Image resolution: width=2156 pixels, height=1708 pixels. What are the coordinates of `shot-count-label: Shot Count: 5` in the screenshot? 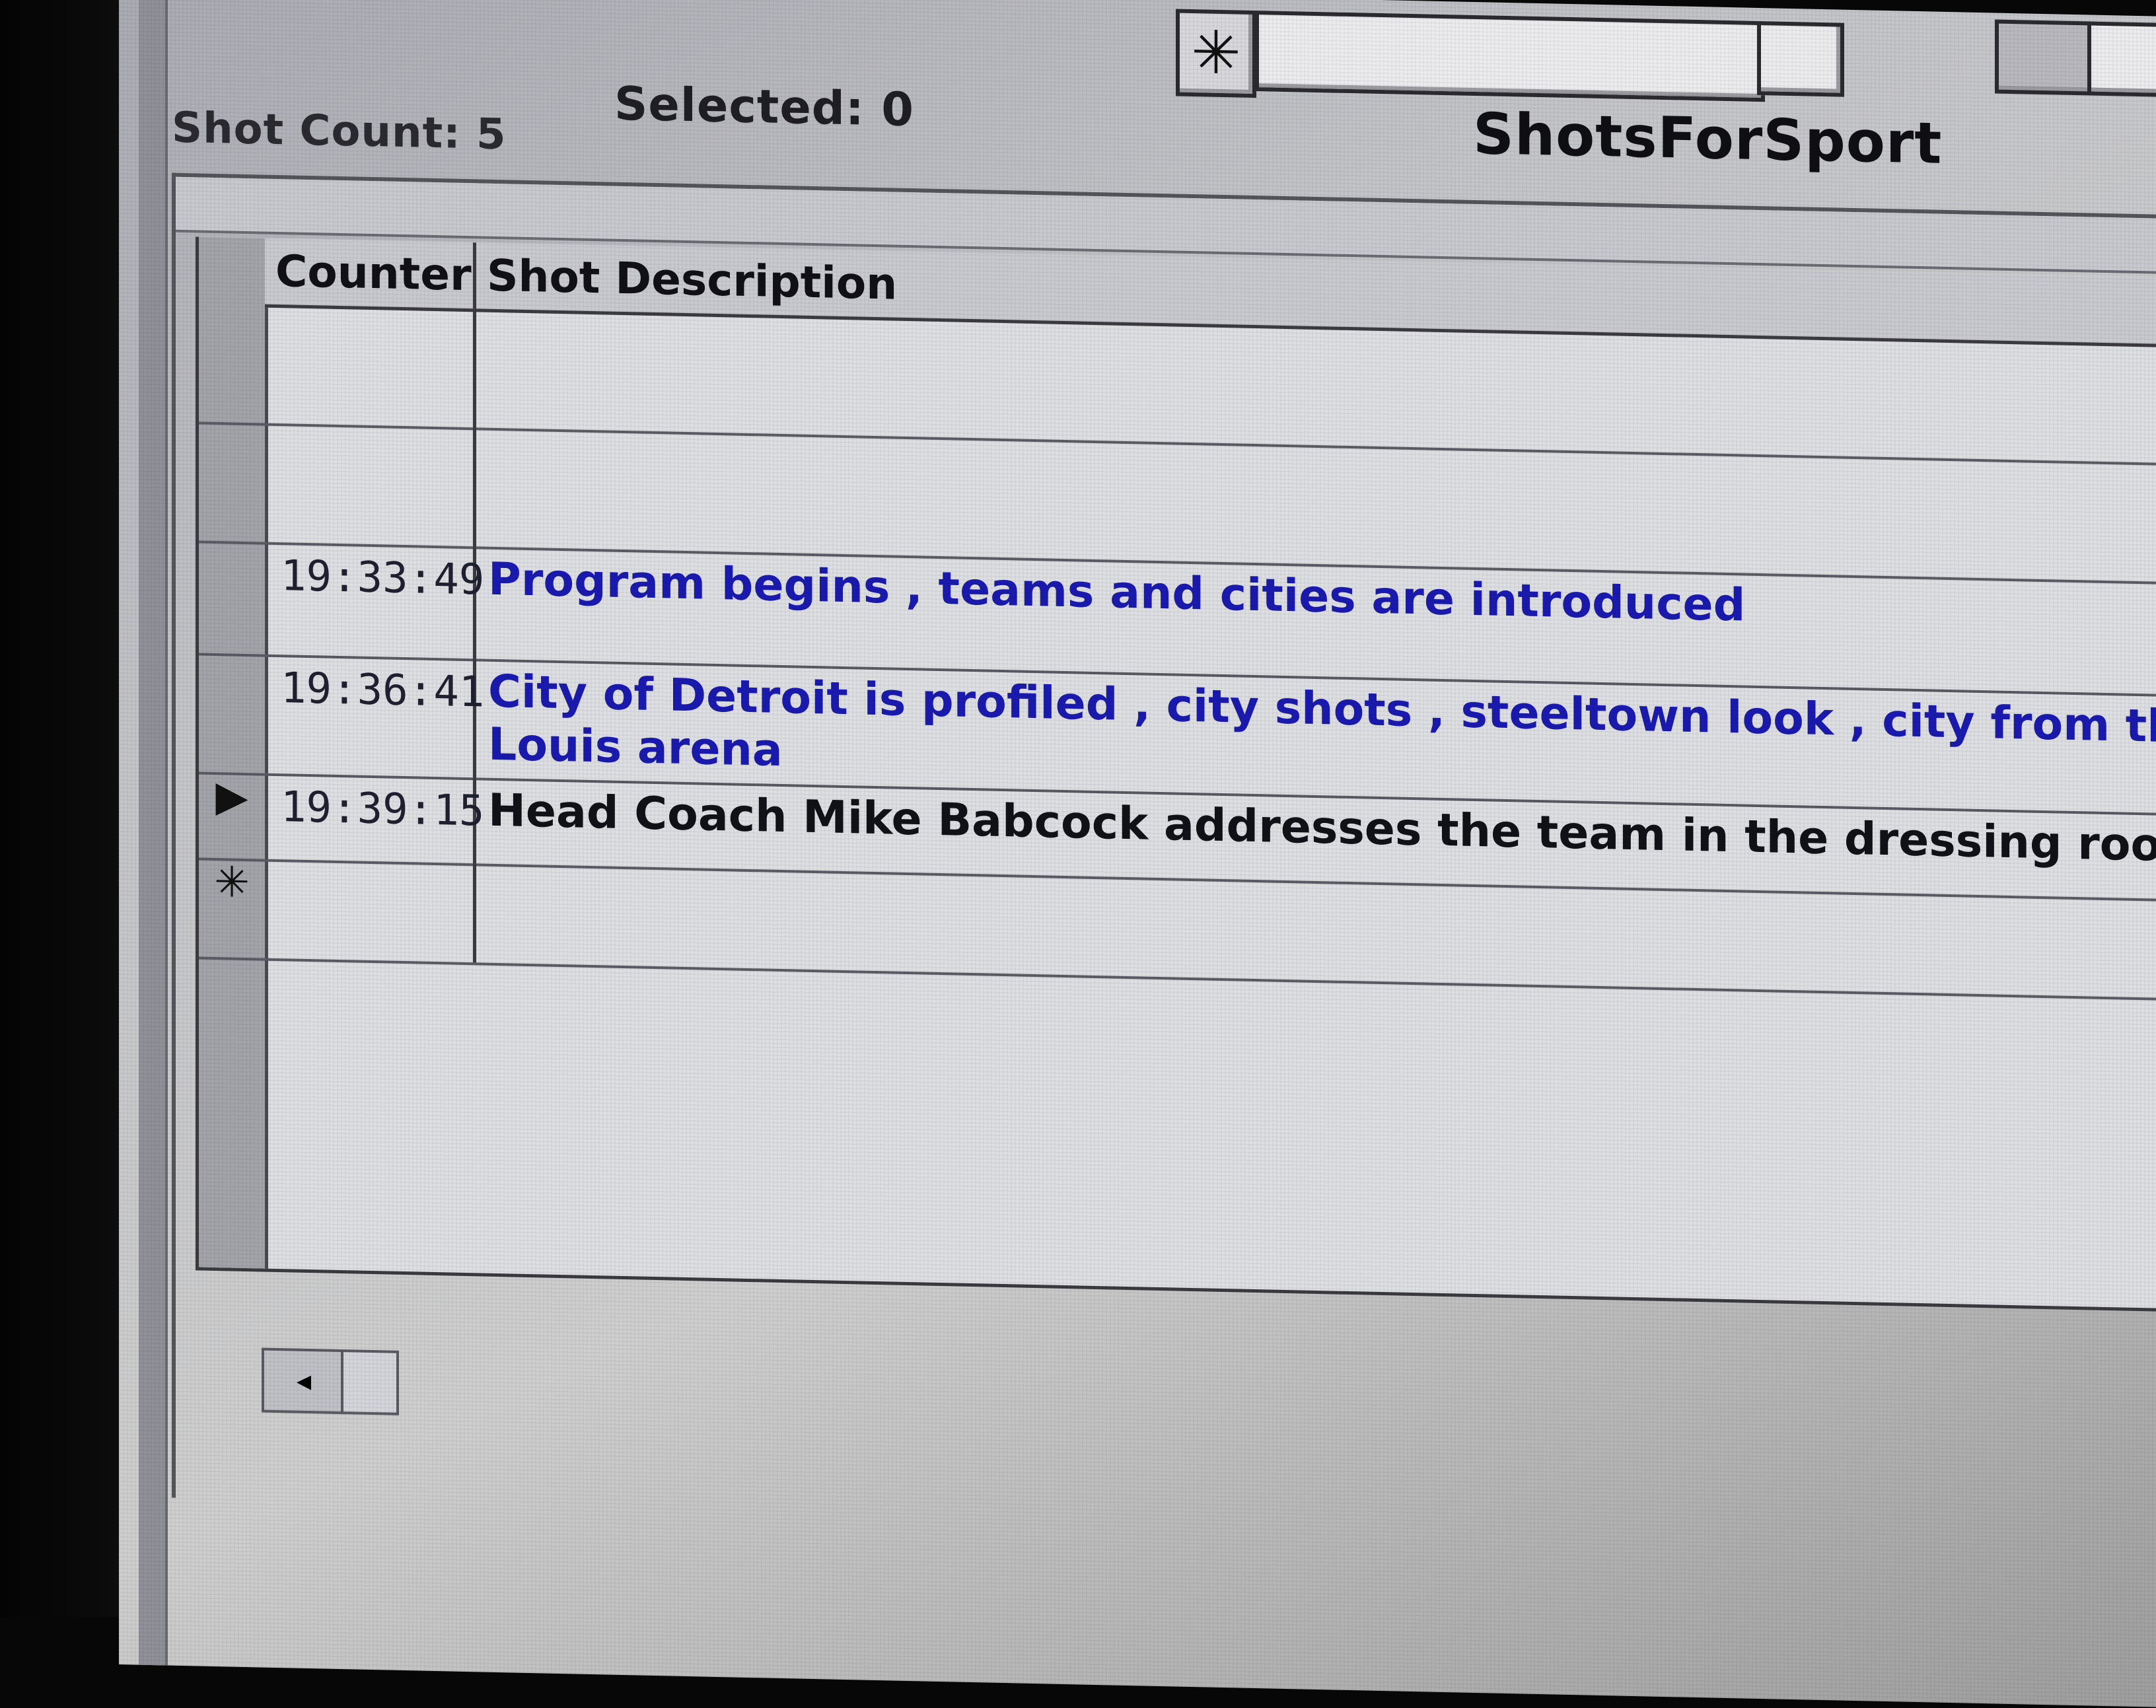 It's located at (339, 131).